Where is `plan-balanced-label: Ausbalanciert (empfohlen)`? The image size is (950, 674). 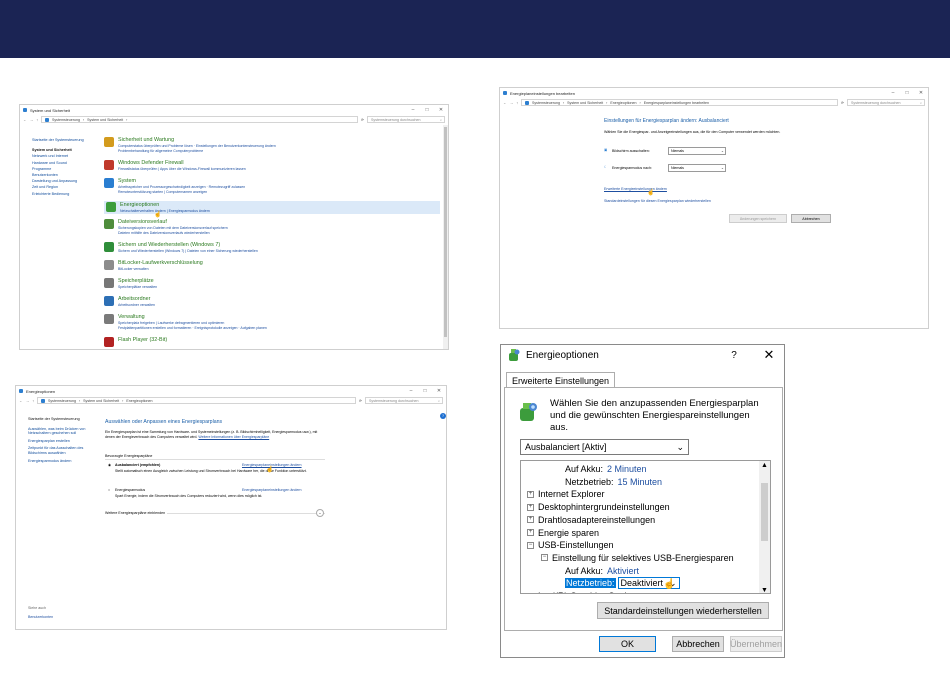
plan-balanced-label: Ausbalanciert (empfohlen) is located at coordinates (137, 465).